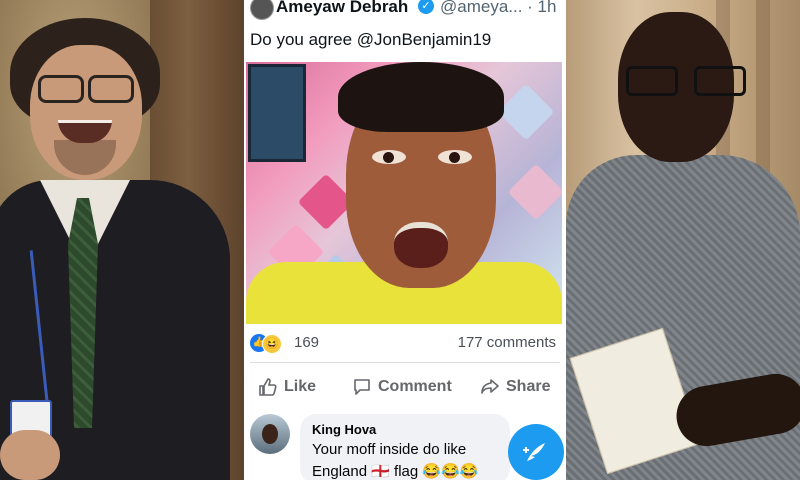  What do you see at coordinates (270, 434) in the screenshot?
I see `commenter-avatar` at bounding box center [270, 434].